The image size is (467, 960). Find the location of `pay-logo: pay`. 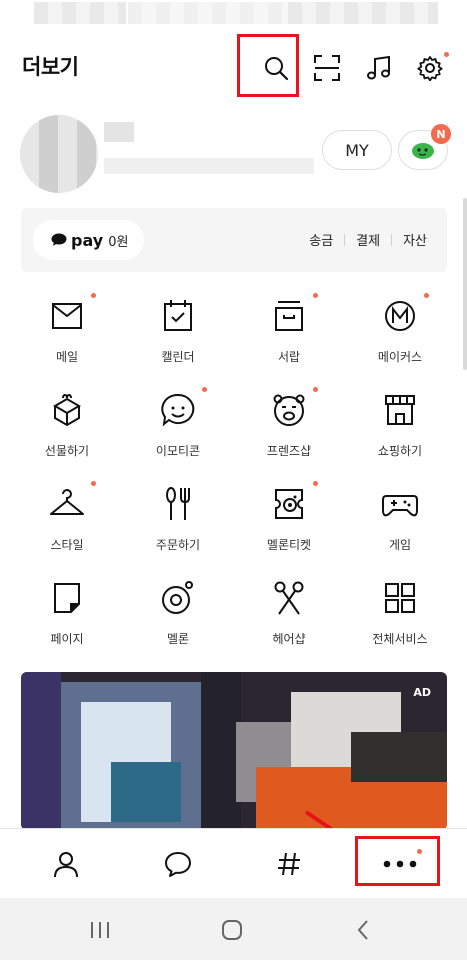

pay-logo: pay is located at coordinates (87, 240).